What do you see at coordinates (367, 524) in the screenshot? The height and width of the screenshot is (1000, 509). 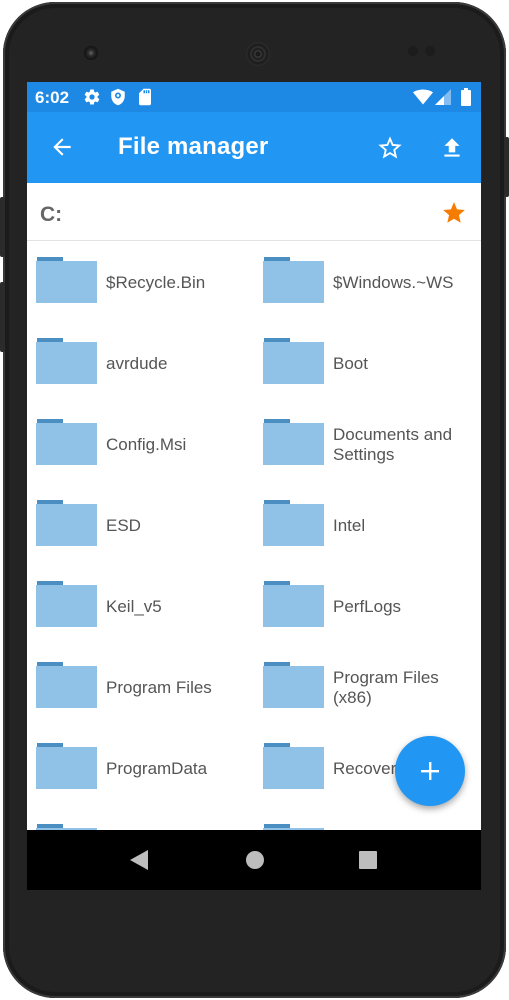 I see `folder-item: Intel` at bounding box center [367, 524].